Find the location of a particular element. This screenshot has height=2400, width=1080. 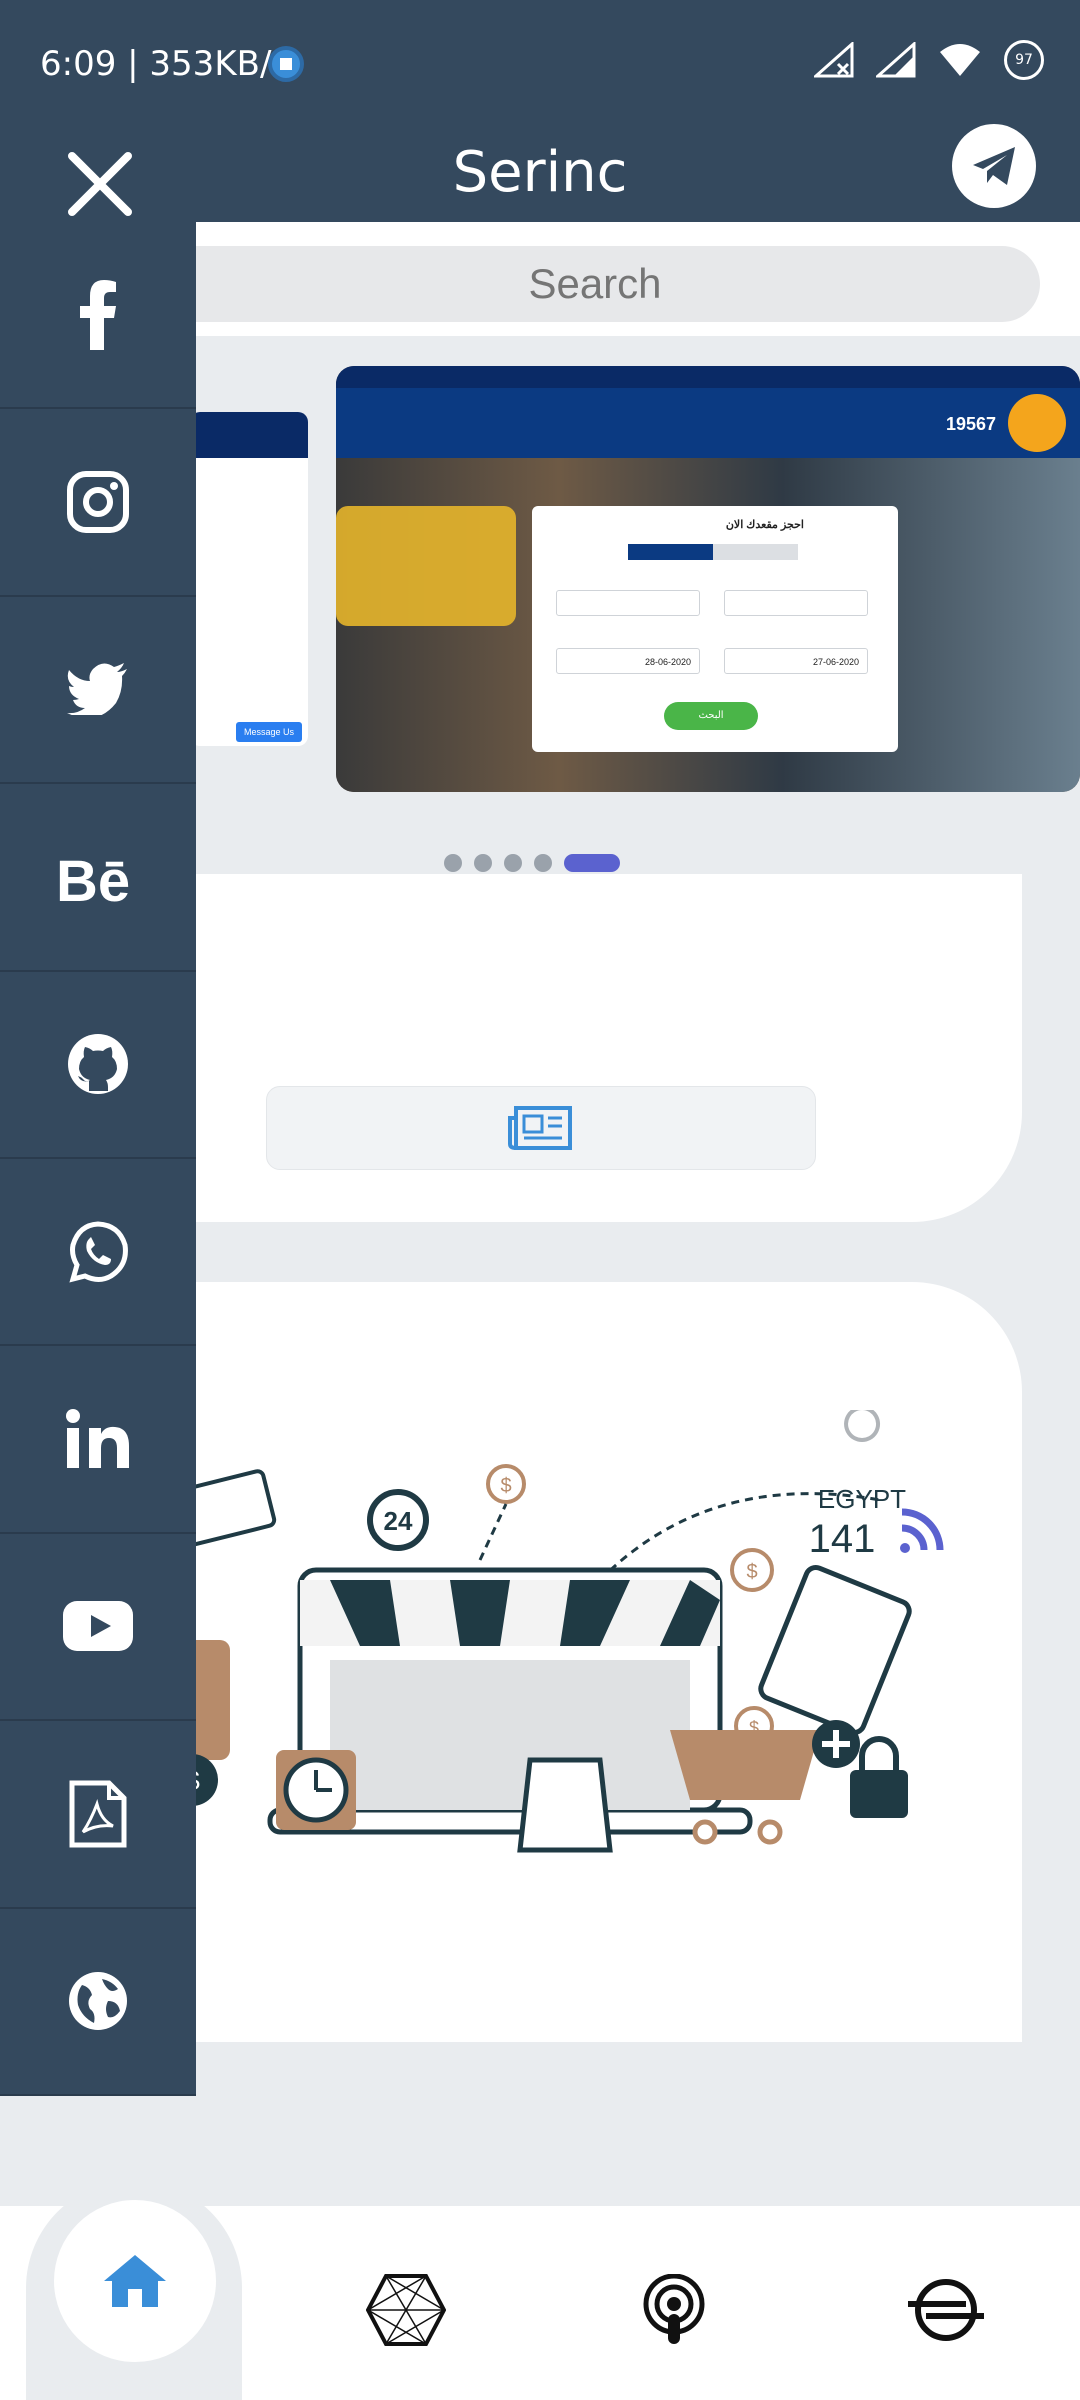

battery-indicator: 97 is located at coordinates (1024, 60).